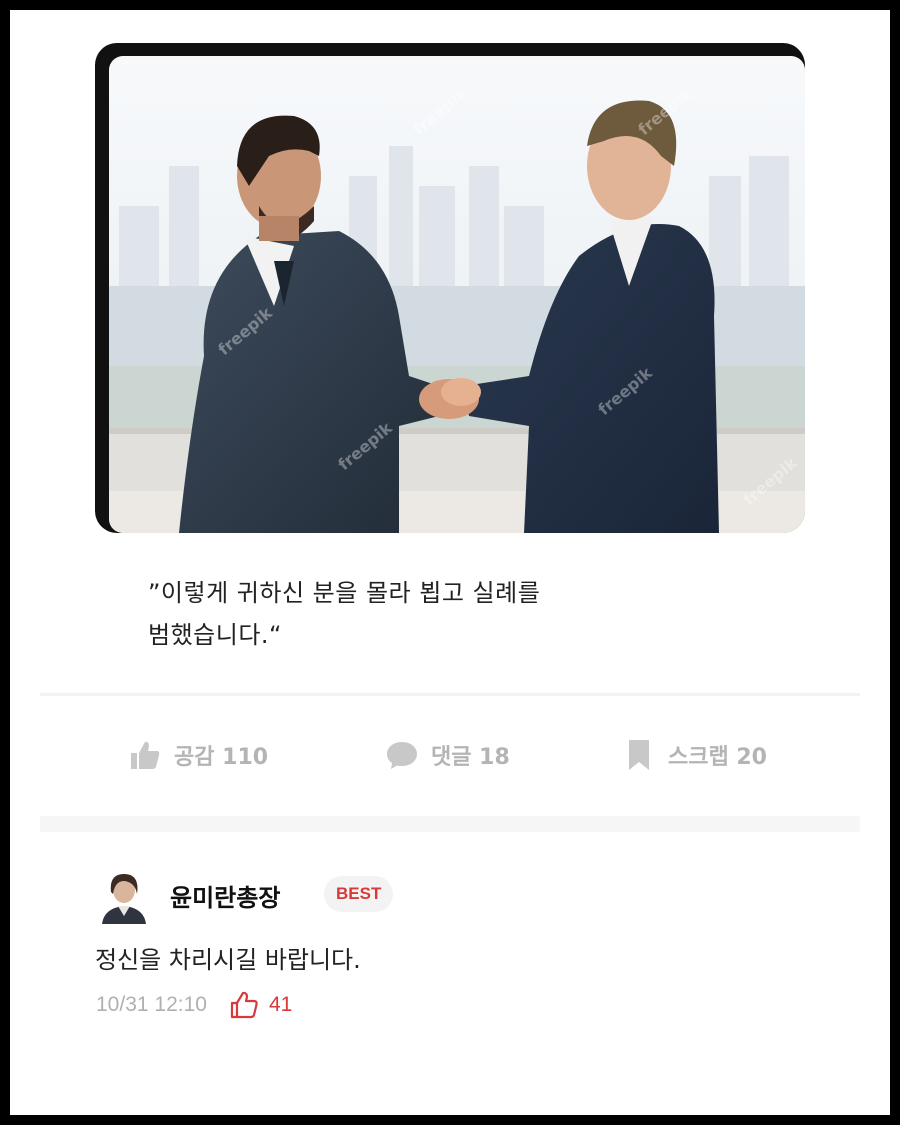  I want to click on section-divider, so click(450, 824).